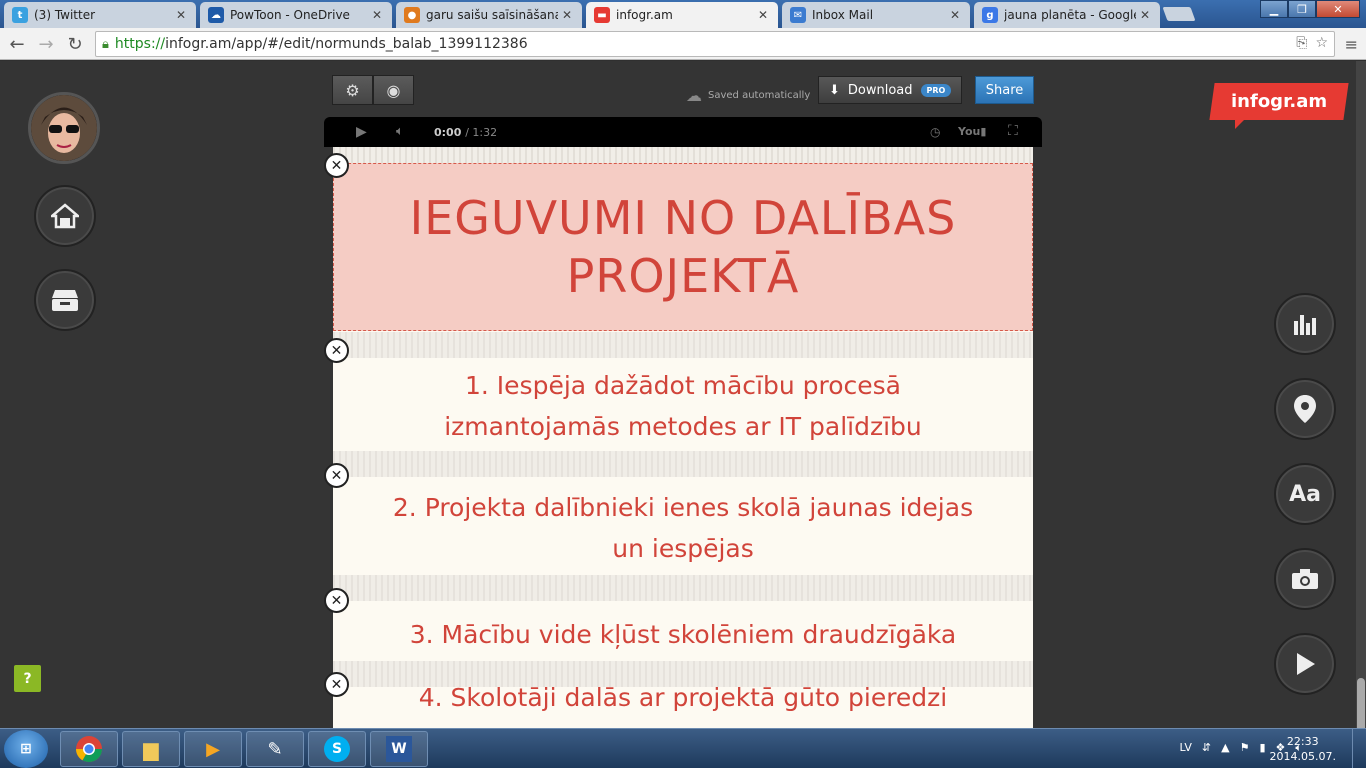 The height and width of the screenshot is (768, 1366). I want to click on avatar, so click(64, 128).